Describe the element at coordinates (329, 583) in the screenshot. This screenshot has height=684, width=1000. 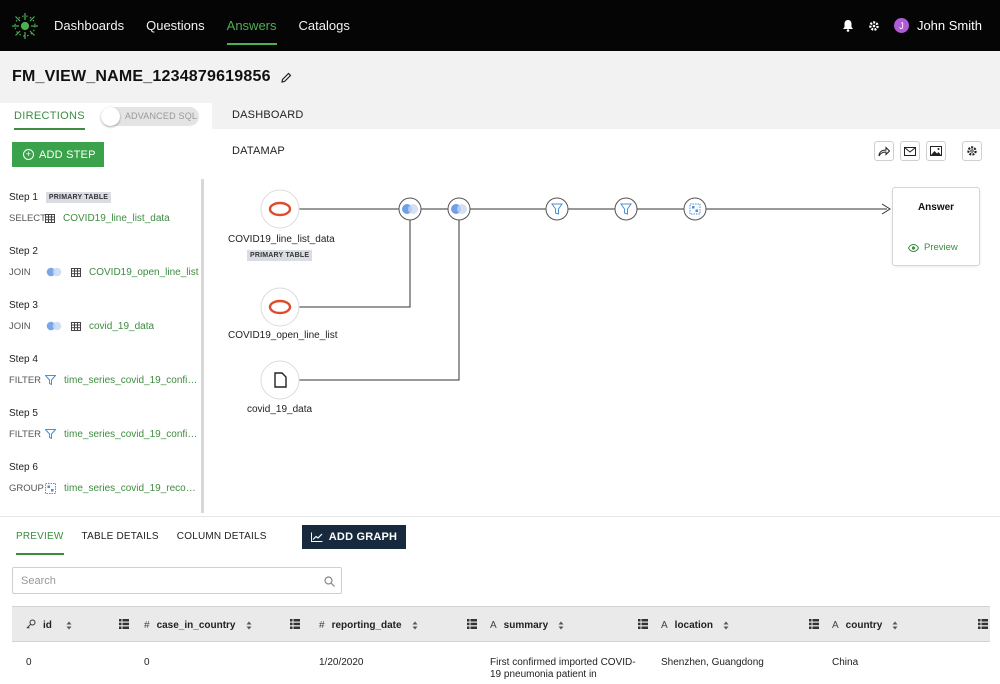
I see `search-icon` at that location.